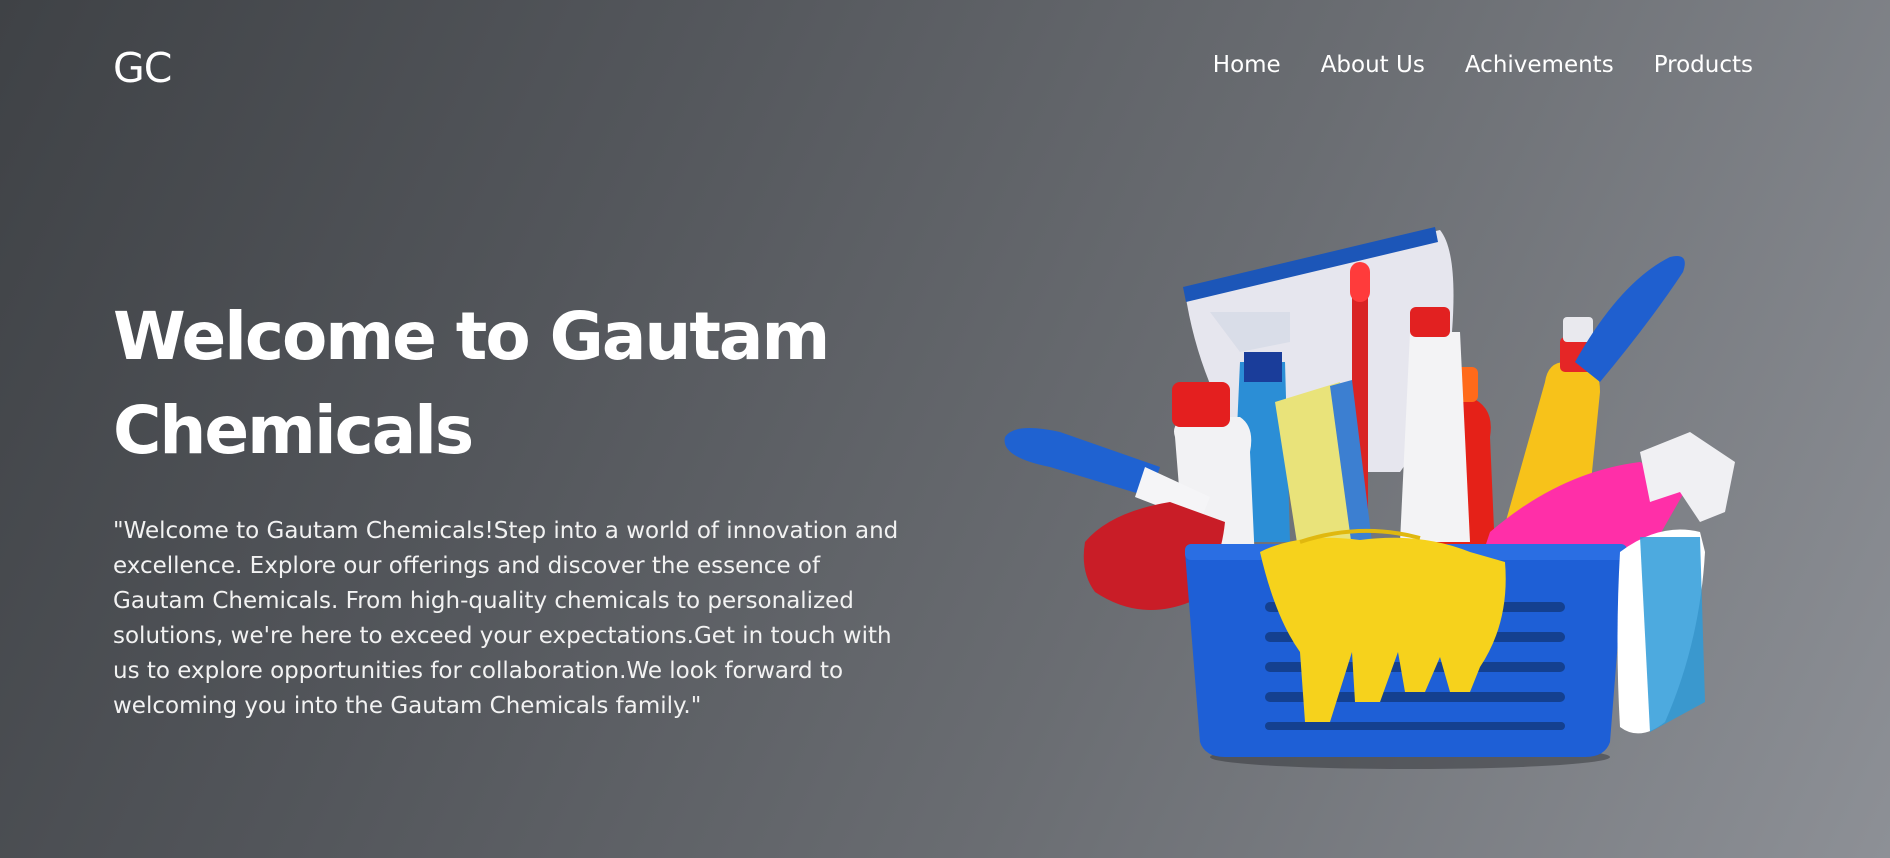 This screenshot has height=858, width=1890. What do you see at coordinates (142, 68) in the screenshot?
I see `logo: GC` at bounding box center [142, 68].